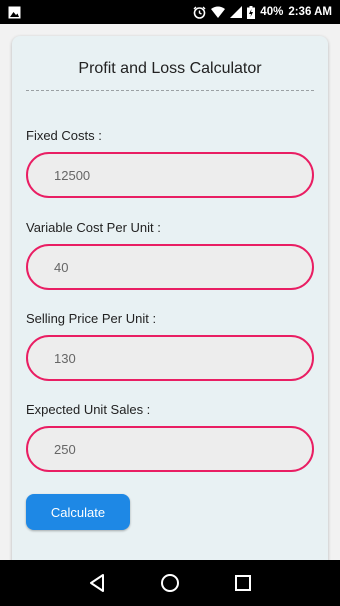 The height and width of the screenshot is (606, 340). What do you see at coordinates (170, 90) in the screenshot?
I see `title-divider` at bounding box center [170, 90].